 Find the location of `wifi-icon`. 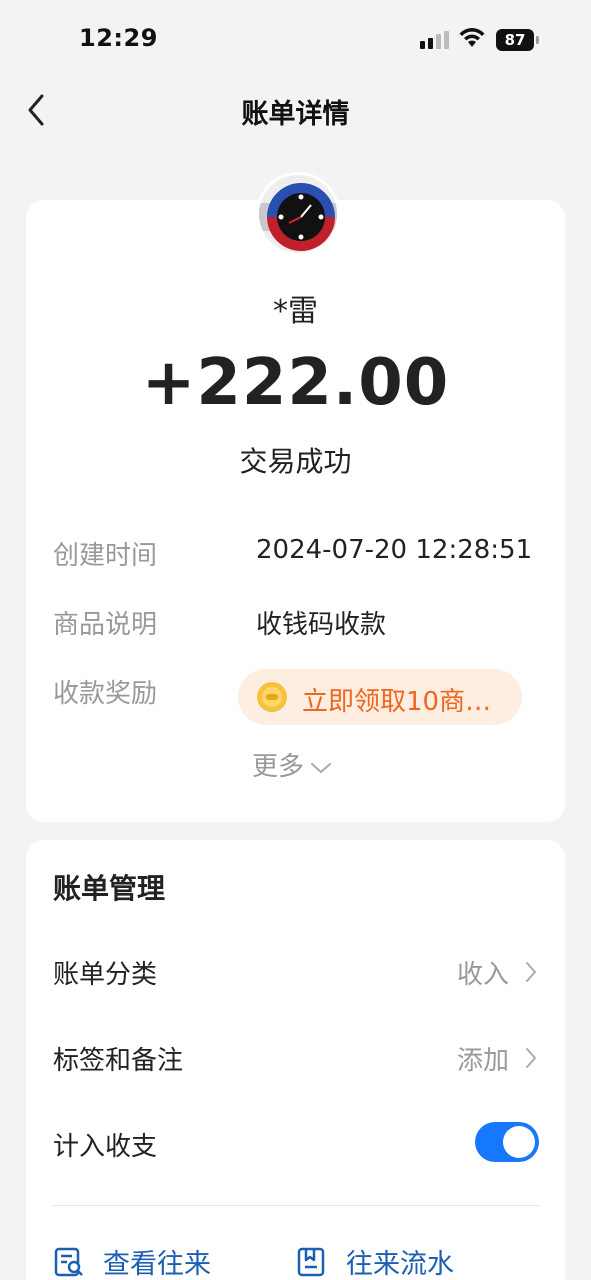

wifi-icon is located at coordinates (472, 37).